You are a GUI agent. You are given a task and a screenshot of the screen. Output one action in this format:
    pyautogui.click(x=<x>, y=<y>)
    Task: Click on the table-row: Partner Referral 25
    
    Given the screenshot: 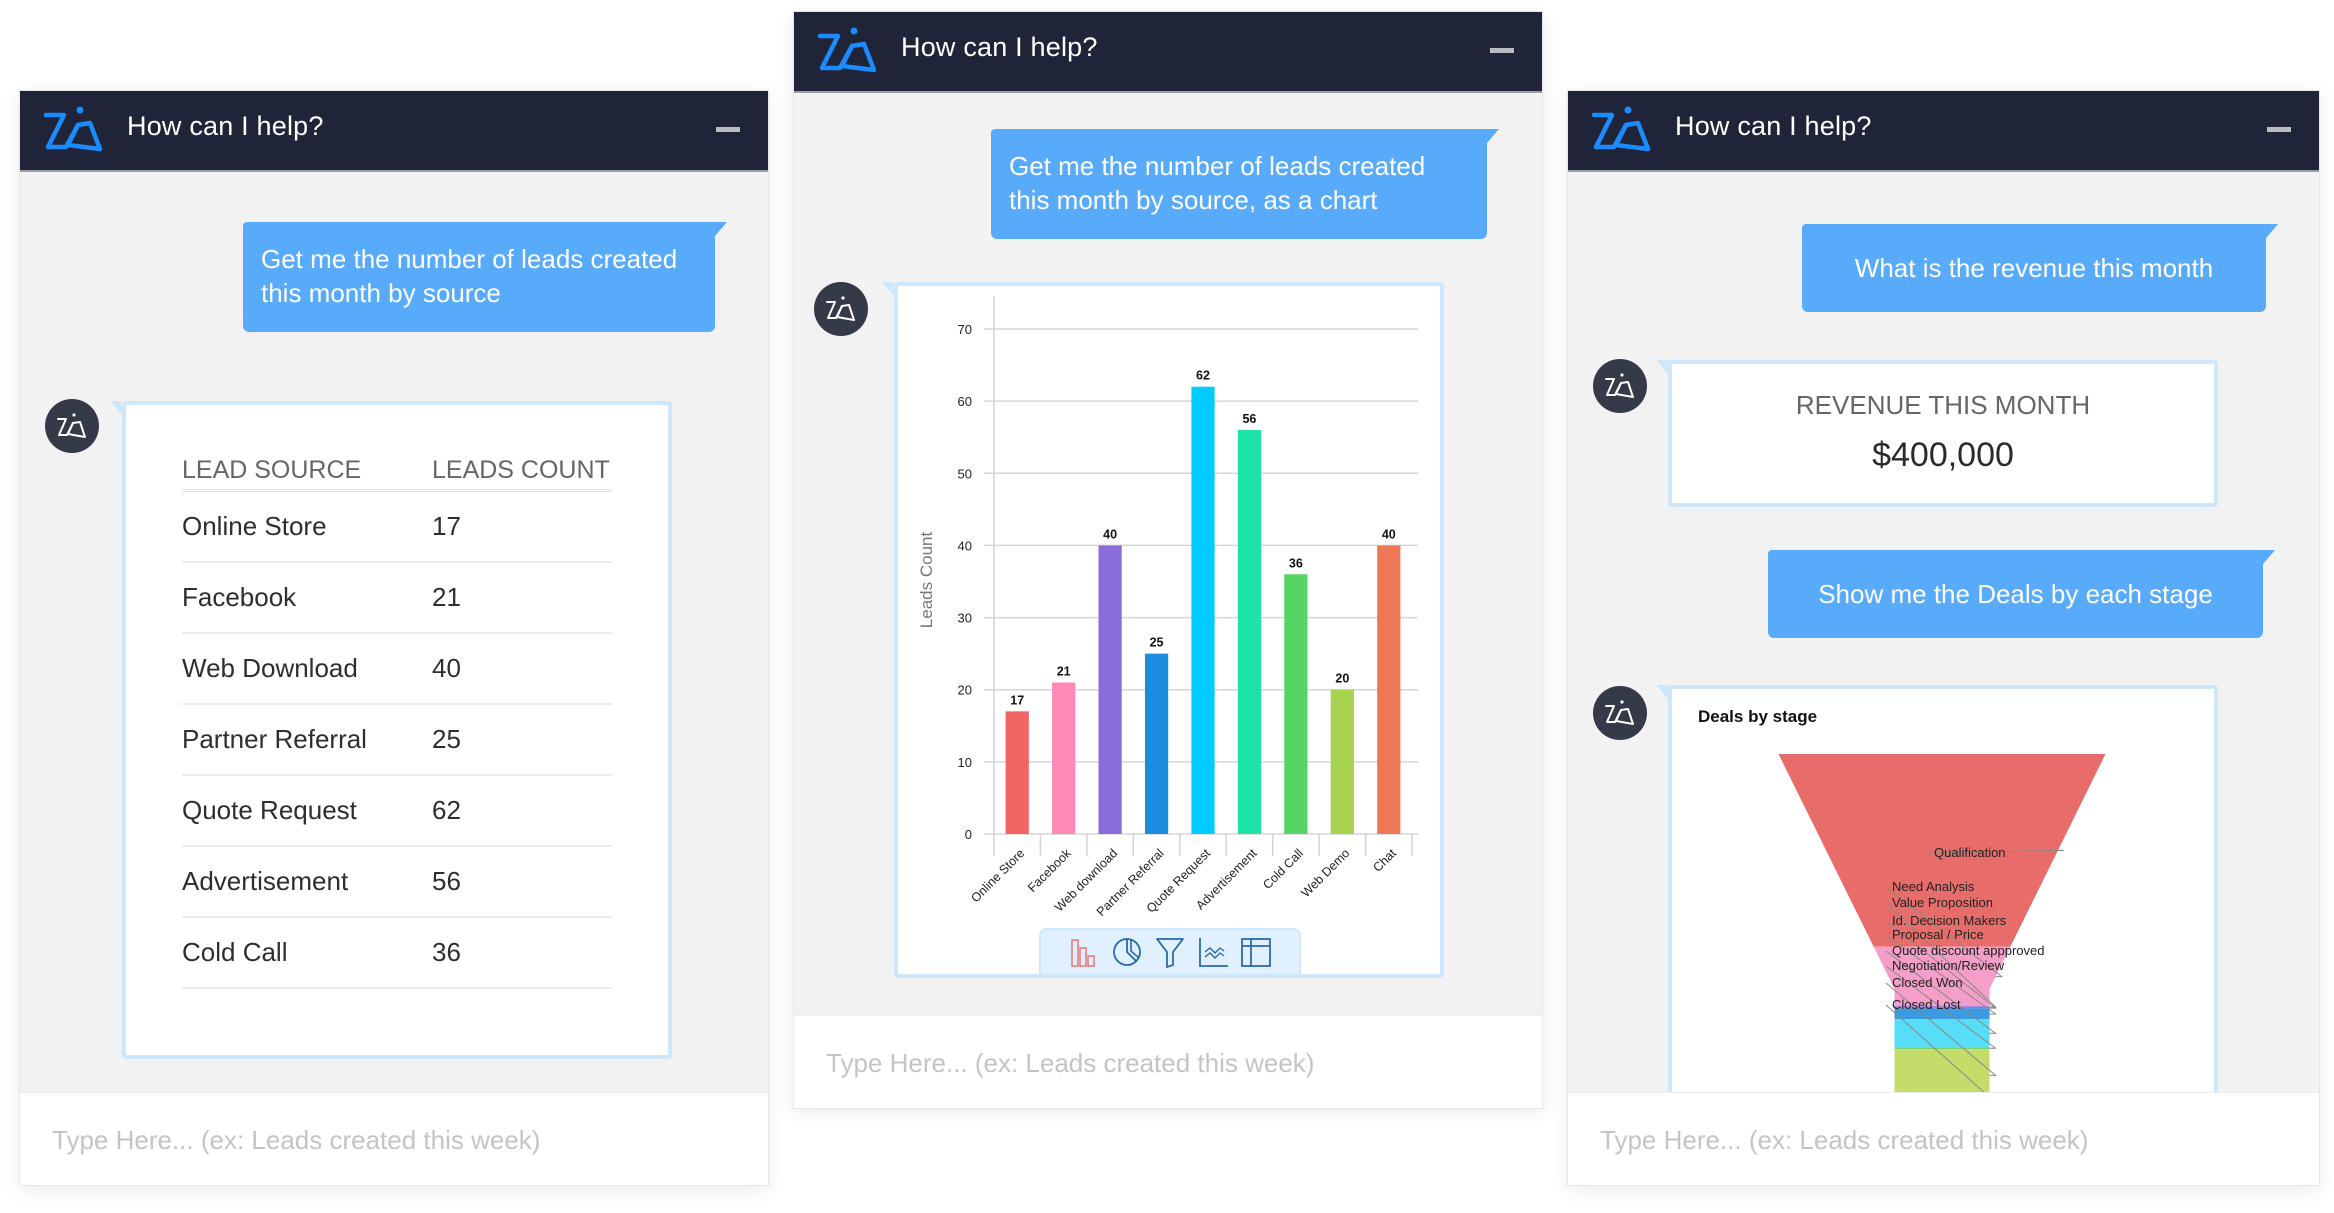 What is the action you would take?
    pyautogui.click(x=397, y=740)
    